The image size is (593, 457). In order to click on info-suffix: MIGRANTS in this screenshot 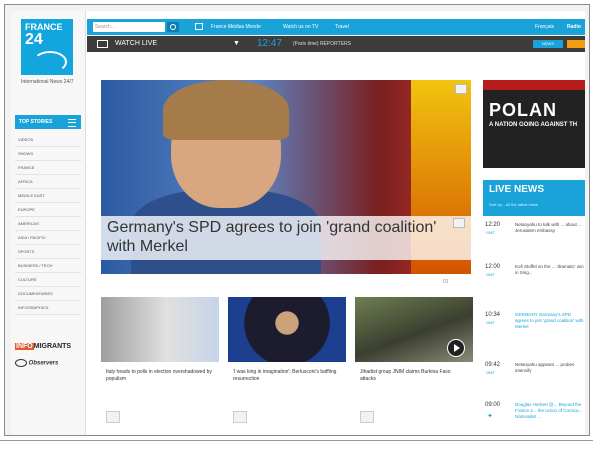, I will do `click(52, 346)`.